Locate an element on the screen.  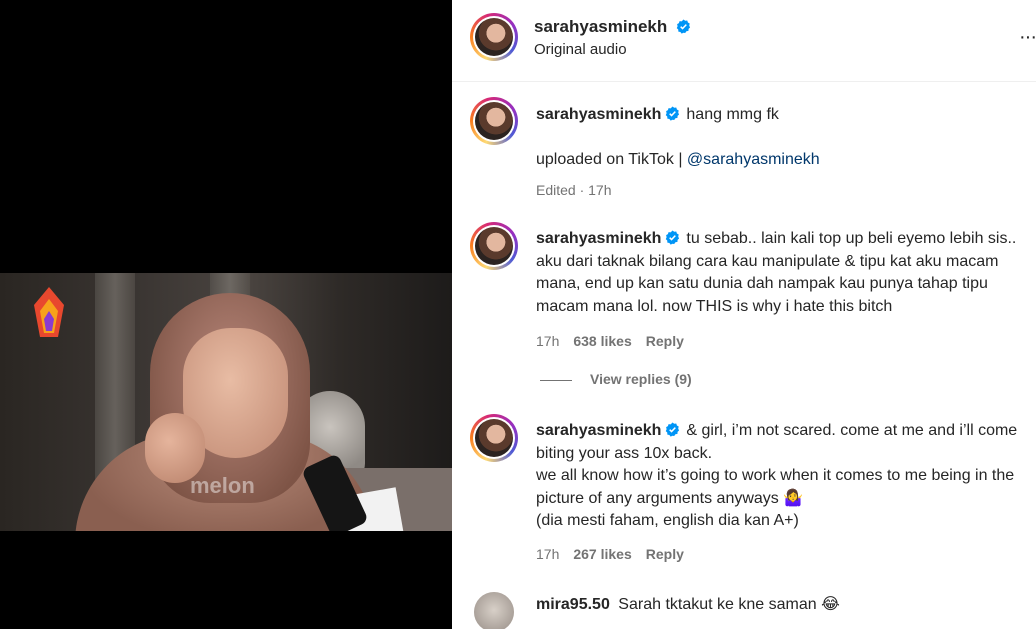
replies-divider is located at coordinates (556, 380).